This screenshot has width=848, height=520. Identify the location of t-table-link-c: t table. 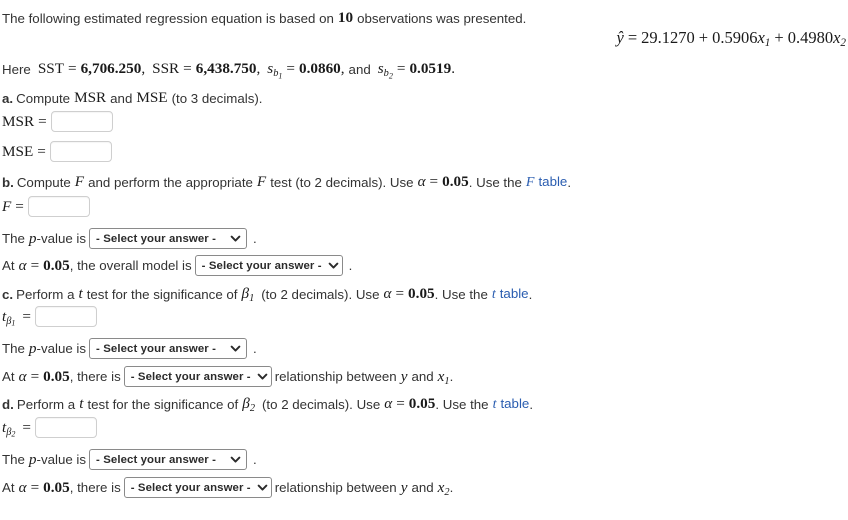
(510, 294).